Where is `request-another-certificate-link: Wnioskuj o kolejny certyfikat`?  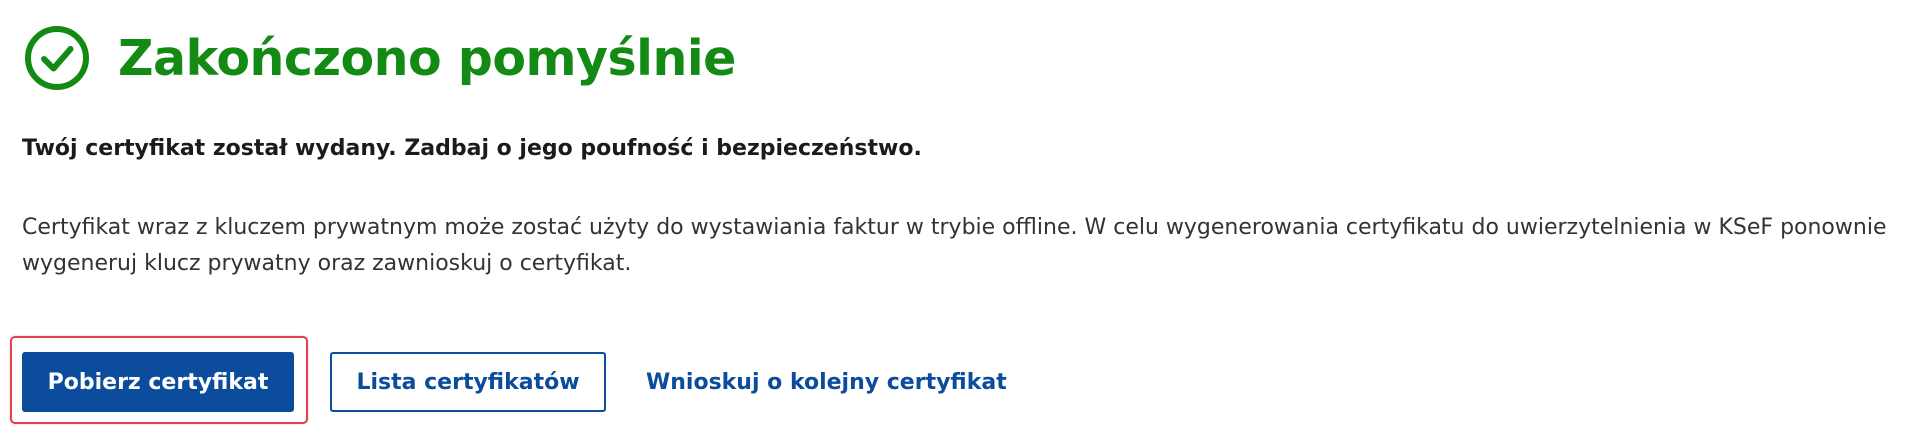 request-another-certificate-link: Wnioskuj o kolejny certyfikat is located at coordinates (826, 382).